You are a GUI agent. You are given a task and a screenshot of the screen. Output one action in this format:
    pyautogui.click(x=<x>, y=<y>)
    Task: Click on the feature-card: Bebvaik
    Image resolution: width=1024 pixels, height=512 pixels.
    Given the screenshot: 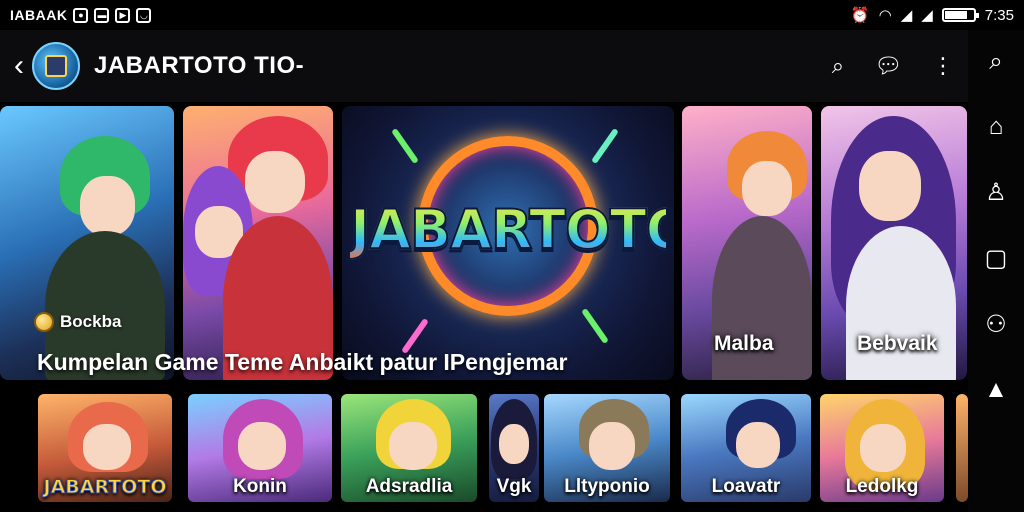 What is the action you would take?
    pyautogui.click(x=894, y=243)
    